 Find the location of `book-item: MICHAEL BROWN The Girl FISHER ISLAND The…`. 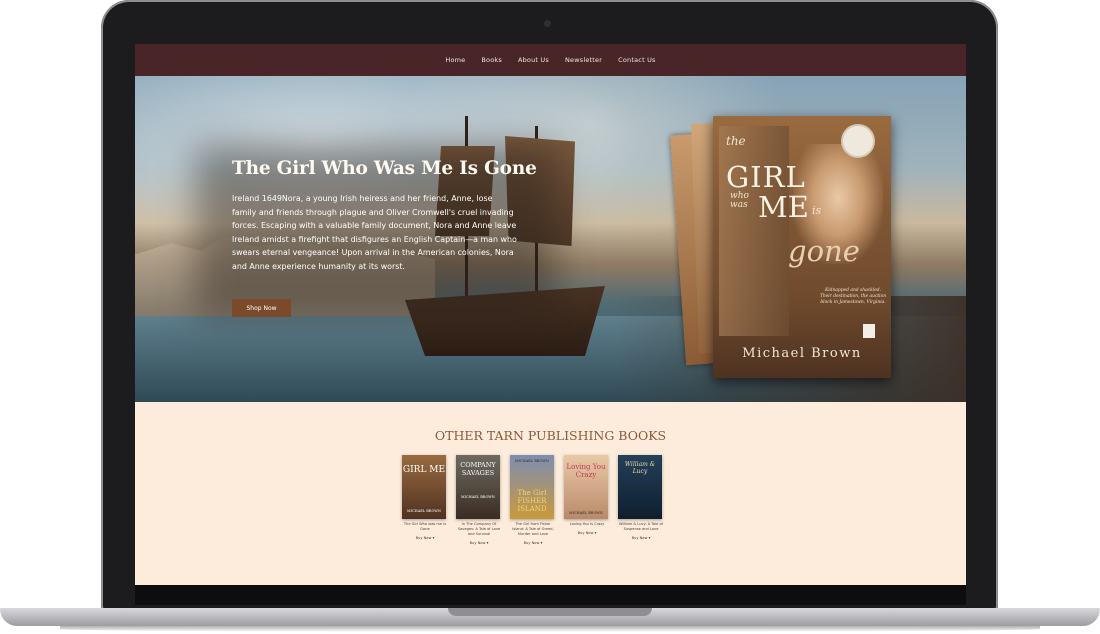

book-item: MICHAEL BROWN The Girl FISHER ISLAND The… is located at coordinates (533, 500).